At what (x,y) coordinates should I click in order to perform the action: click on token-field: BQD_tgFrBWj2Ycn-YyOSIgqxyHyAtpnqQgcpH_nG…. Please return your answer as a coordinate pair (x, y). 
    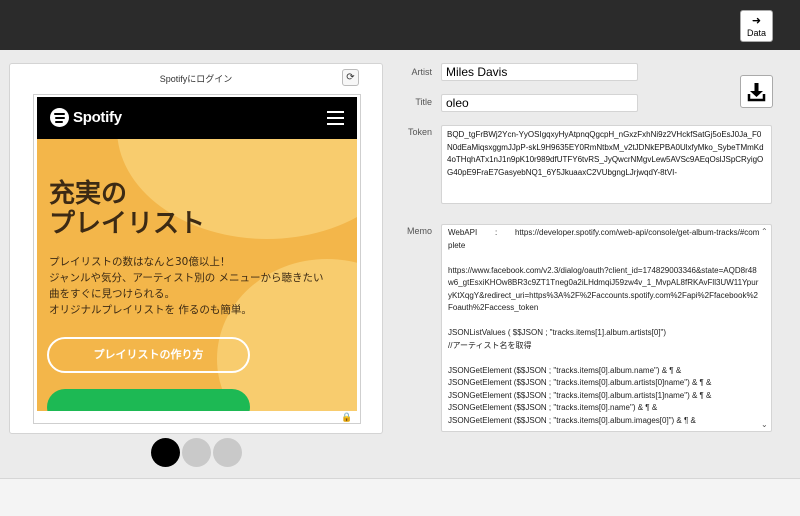
    Looking at the image, I should click on (606, 164).